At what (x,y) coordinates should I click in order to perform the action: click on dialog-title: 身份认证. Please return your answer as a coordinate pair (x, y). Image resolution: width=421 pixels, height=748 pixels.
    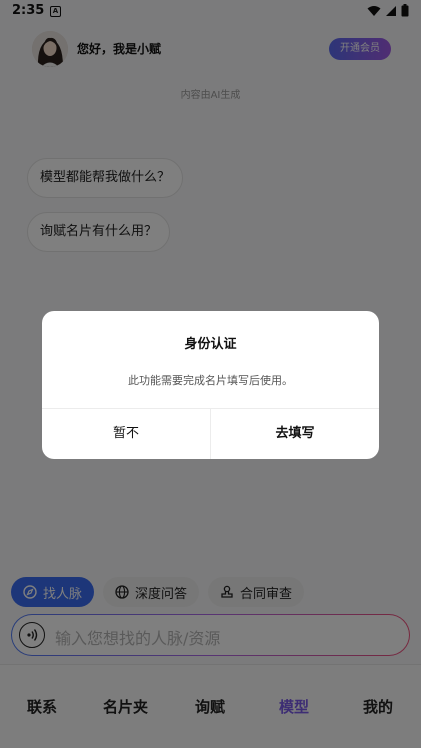
    Looking at the image, I should click on (210, 344).